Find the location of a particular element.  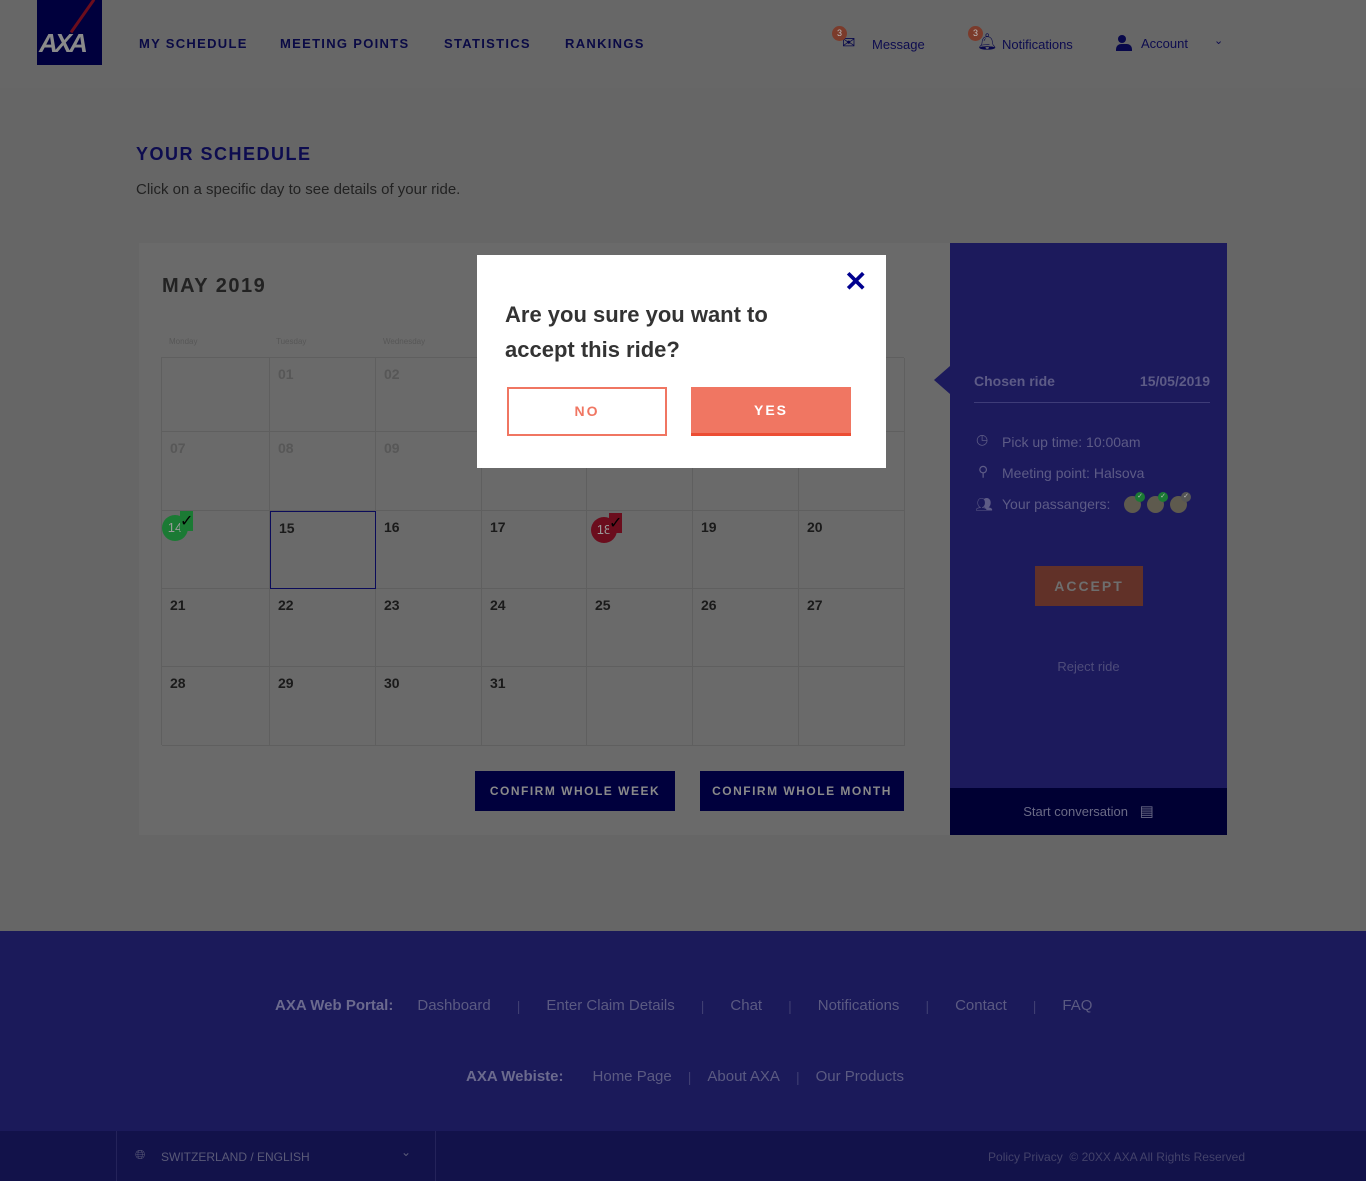

calendar-day: 30 is located at coordinates (429, 706).